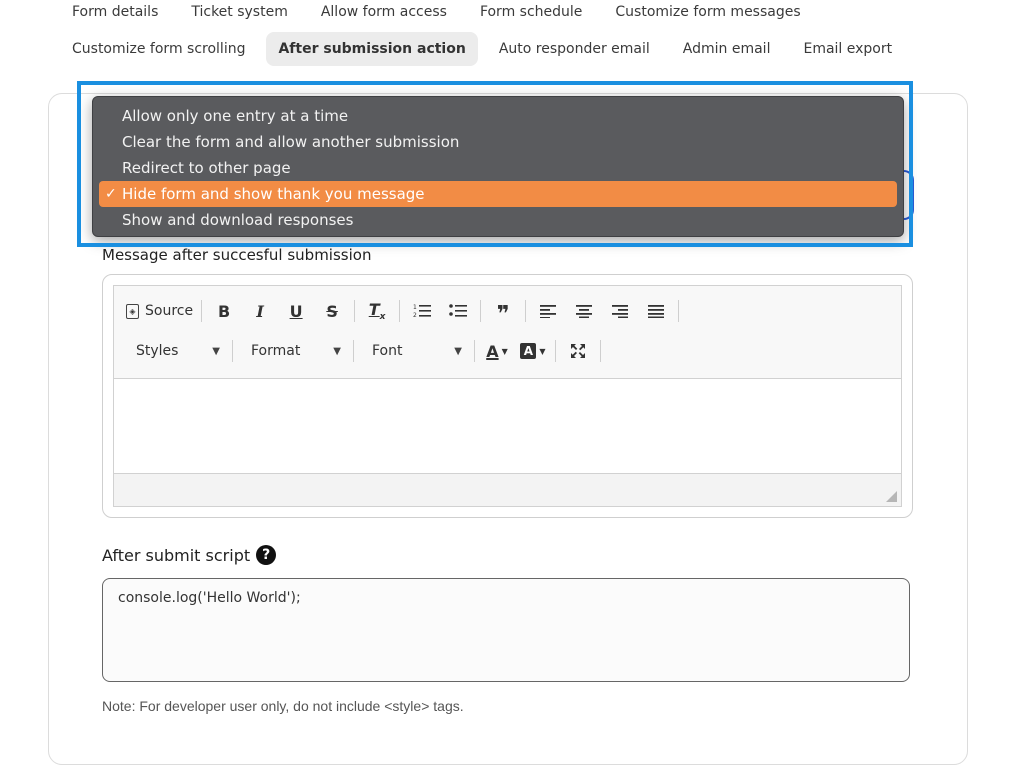 This screenshot has height=768, width=1020. What do you see at coordinates (387, 351) in the screenshot?
I see `font-label: Font` at bounding box center [387, 351].